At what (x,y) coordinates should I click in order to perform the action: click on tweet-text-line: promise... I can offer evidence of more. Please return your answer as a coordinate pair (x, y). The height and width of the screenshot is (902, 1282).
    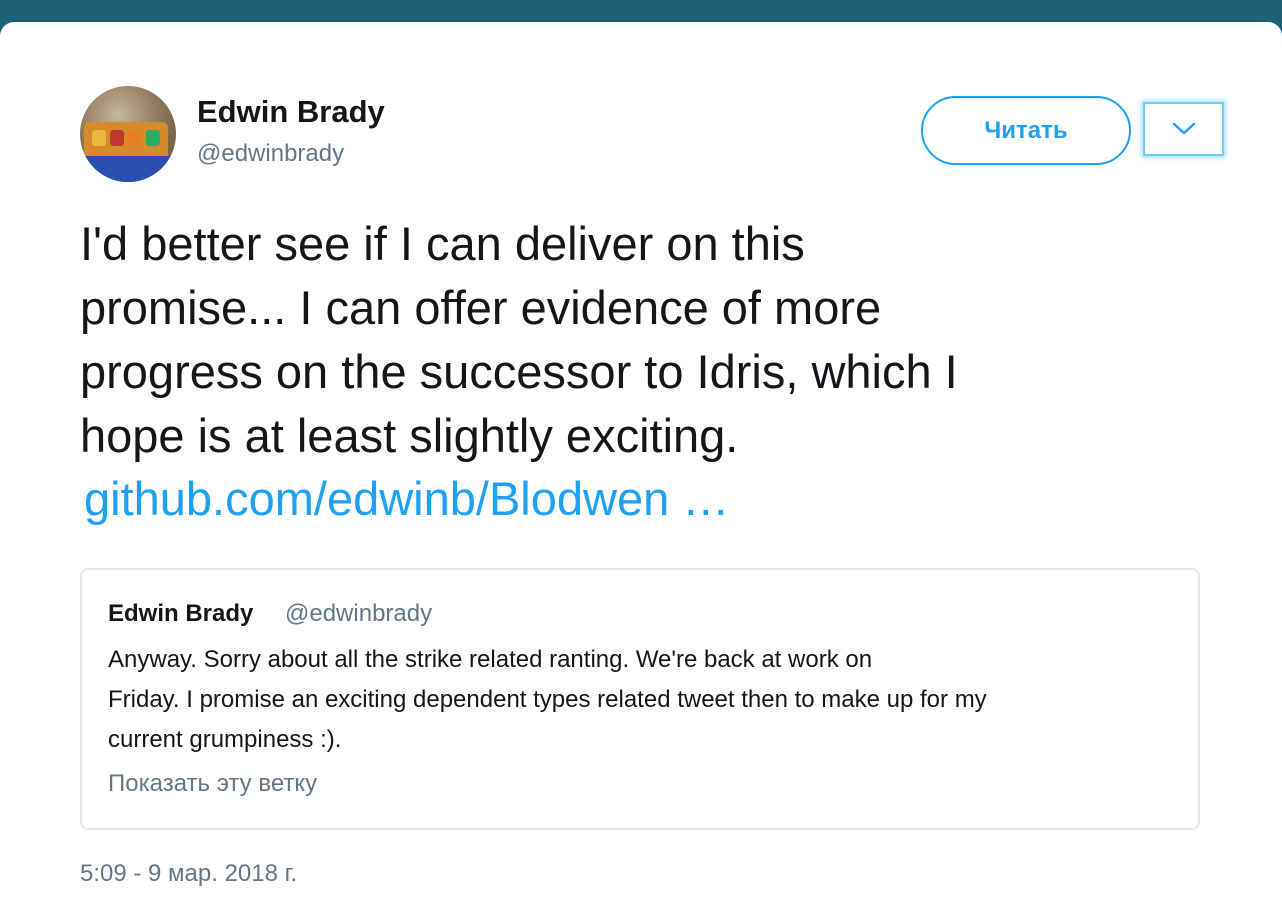
    Looking at the image, I should click on (481, 307).